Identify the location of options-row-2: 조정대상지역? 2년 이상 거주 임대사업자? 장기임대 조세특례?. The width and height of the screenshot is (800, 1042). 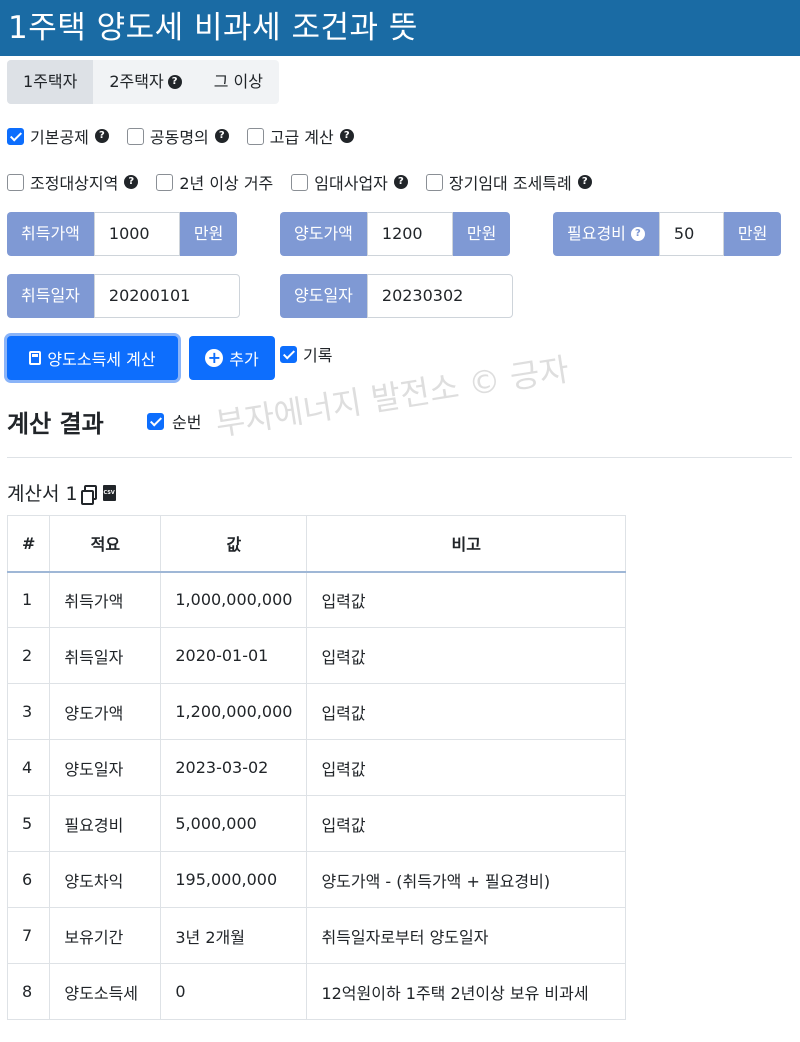
(308, 182).